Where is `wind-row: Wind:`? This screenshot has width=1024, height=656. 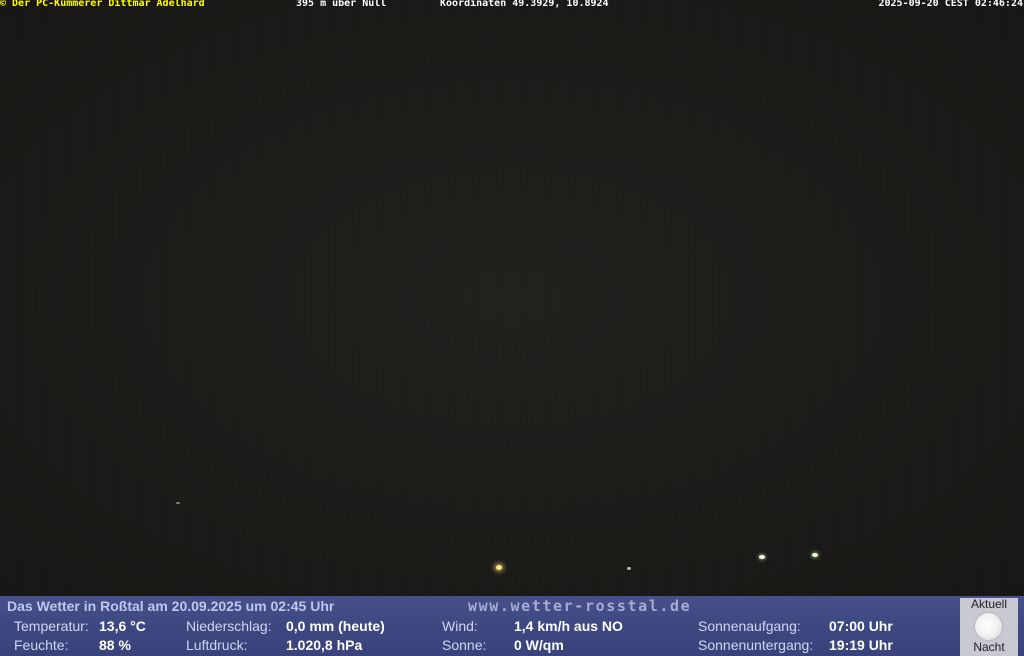
wind-row: Wind: is located at coordinates (460, 626).